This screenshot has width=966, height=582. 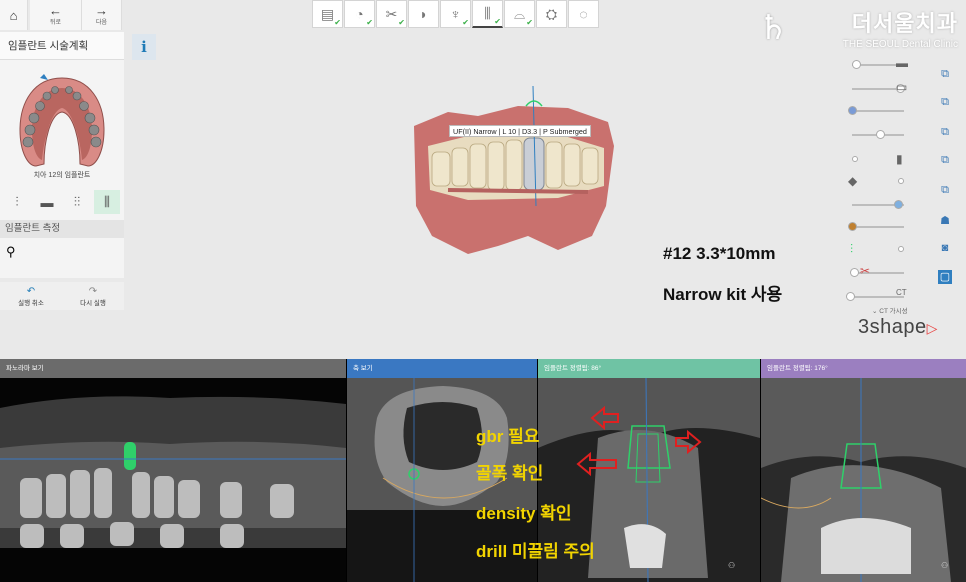 I want to click on crown-icon: ◆, so click(x=853, y=181).